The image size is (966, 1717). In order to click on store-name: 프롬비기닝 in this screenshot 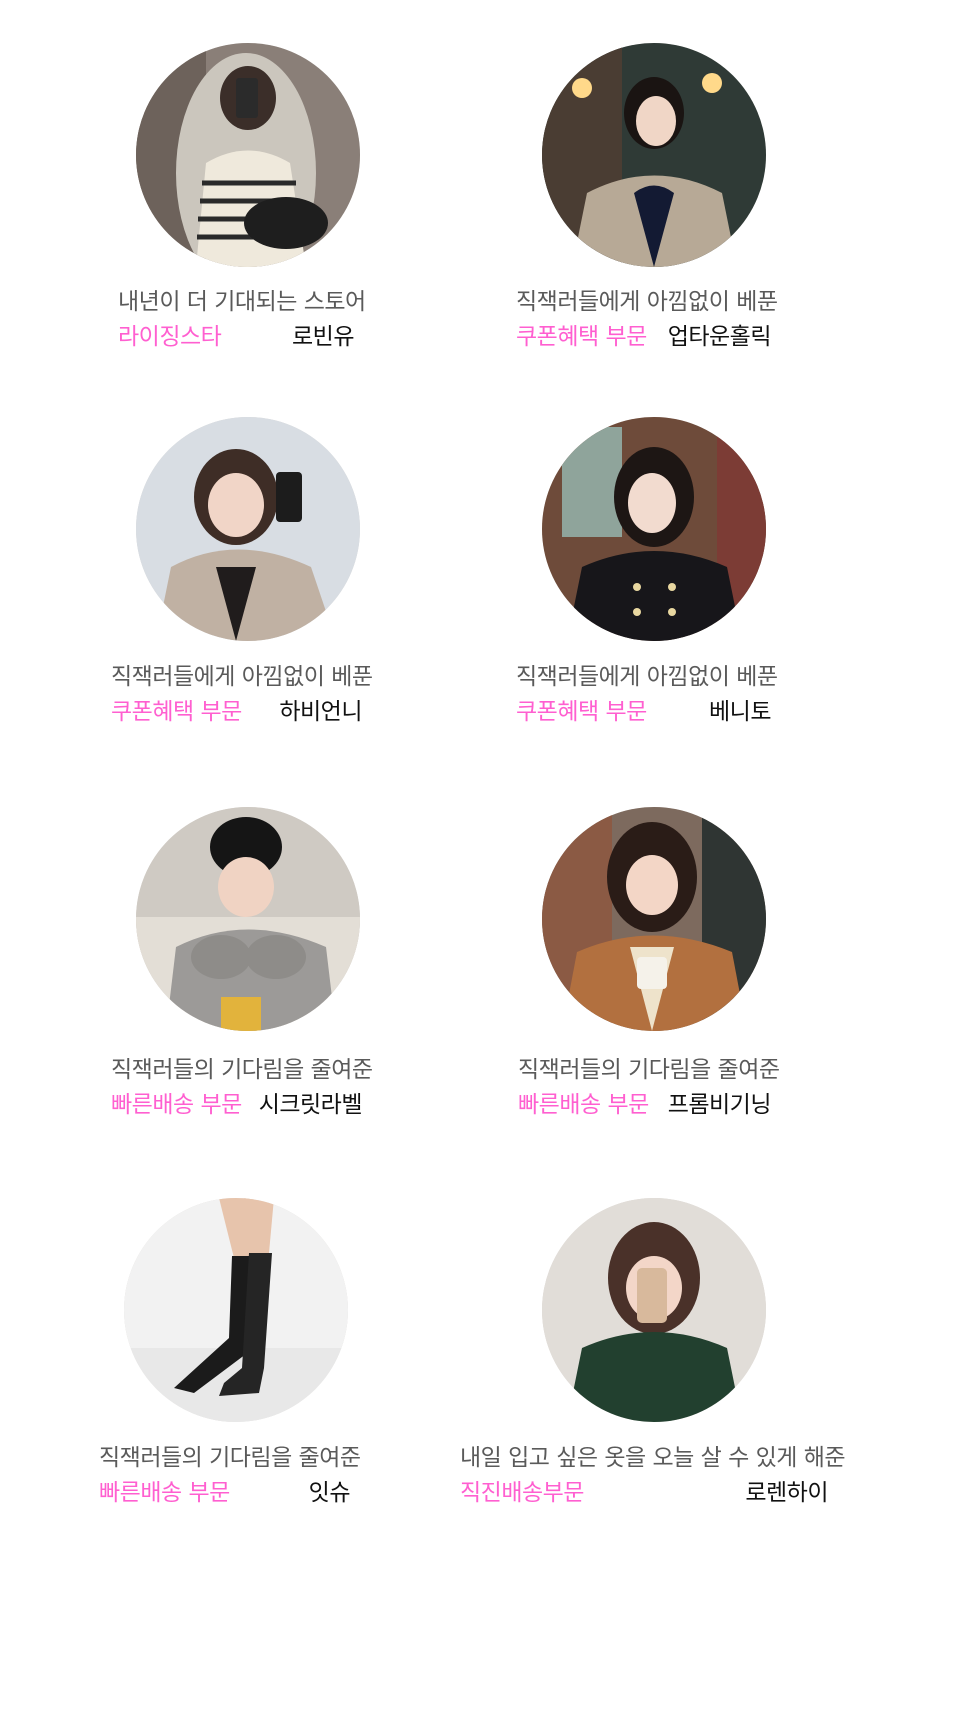, I will do `click(720, 1102)`.